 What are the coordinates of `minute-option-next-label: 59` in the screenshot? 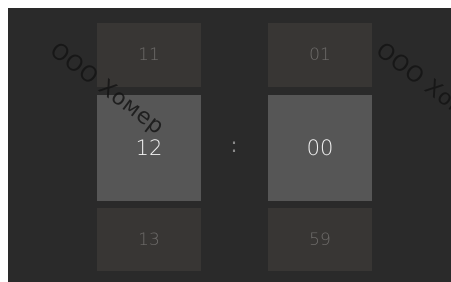 It's located at (320, 239).